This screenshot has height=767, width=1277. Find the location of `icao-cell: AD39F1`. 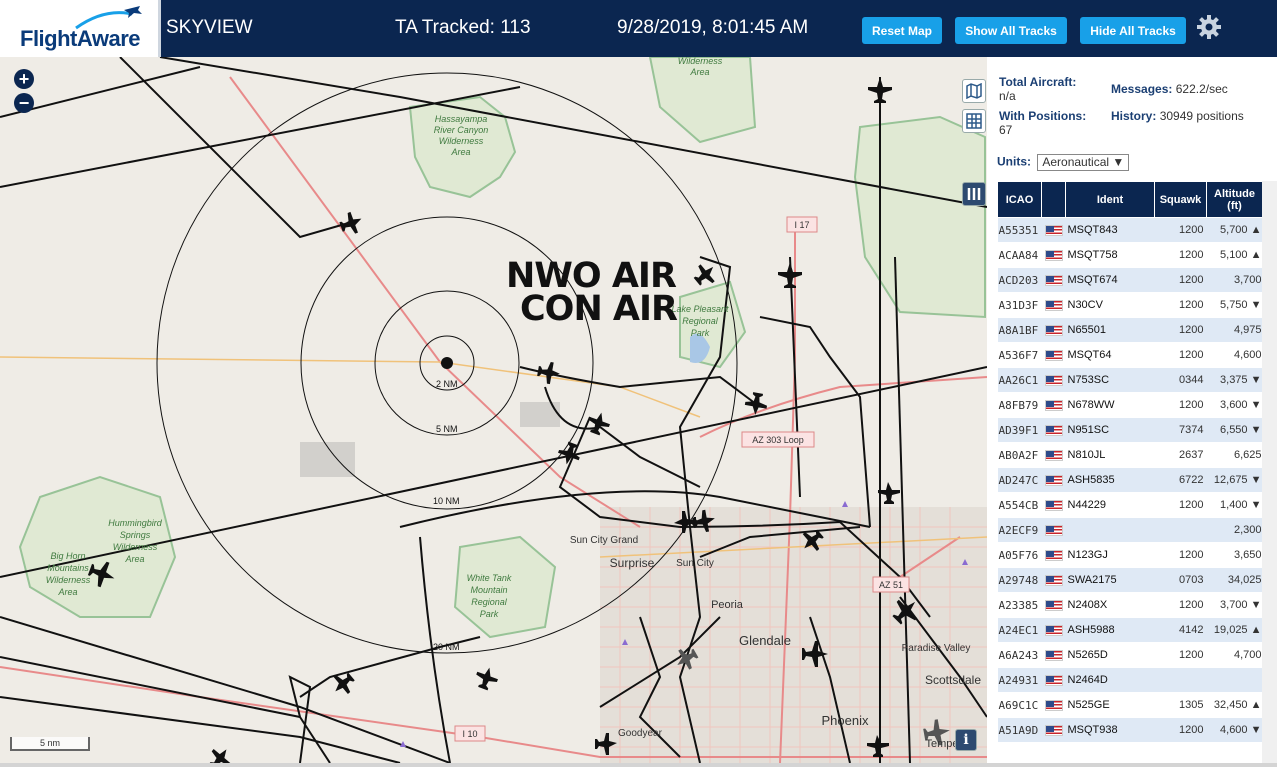

icao-cell: AD39F1 is located at coordinates (1019, 430).